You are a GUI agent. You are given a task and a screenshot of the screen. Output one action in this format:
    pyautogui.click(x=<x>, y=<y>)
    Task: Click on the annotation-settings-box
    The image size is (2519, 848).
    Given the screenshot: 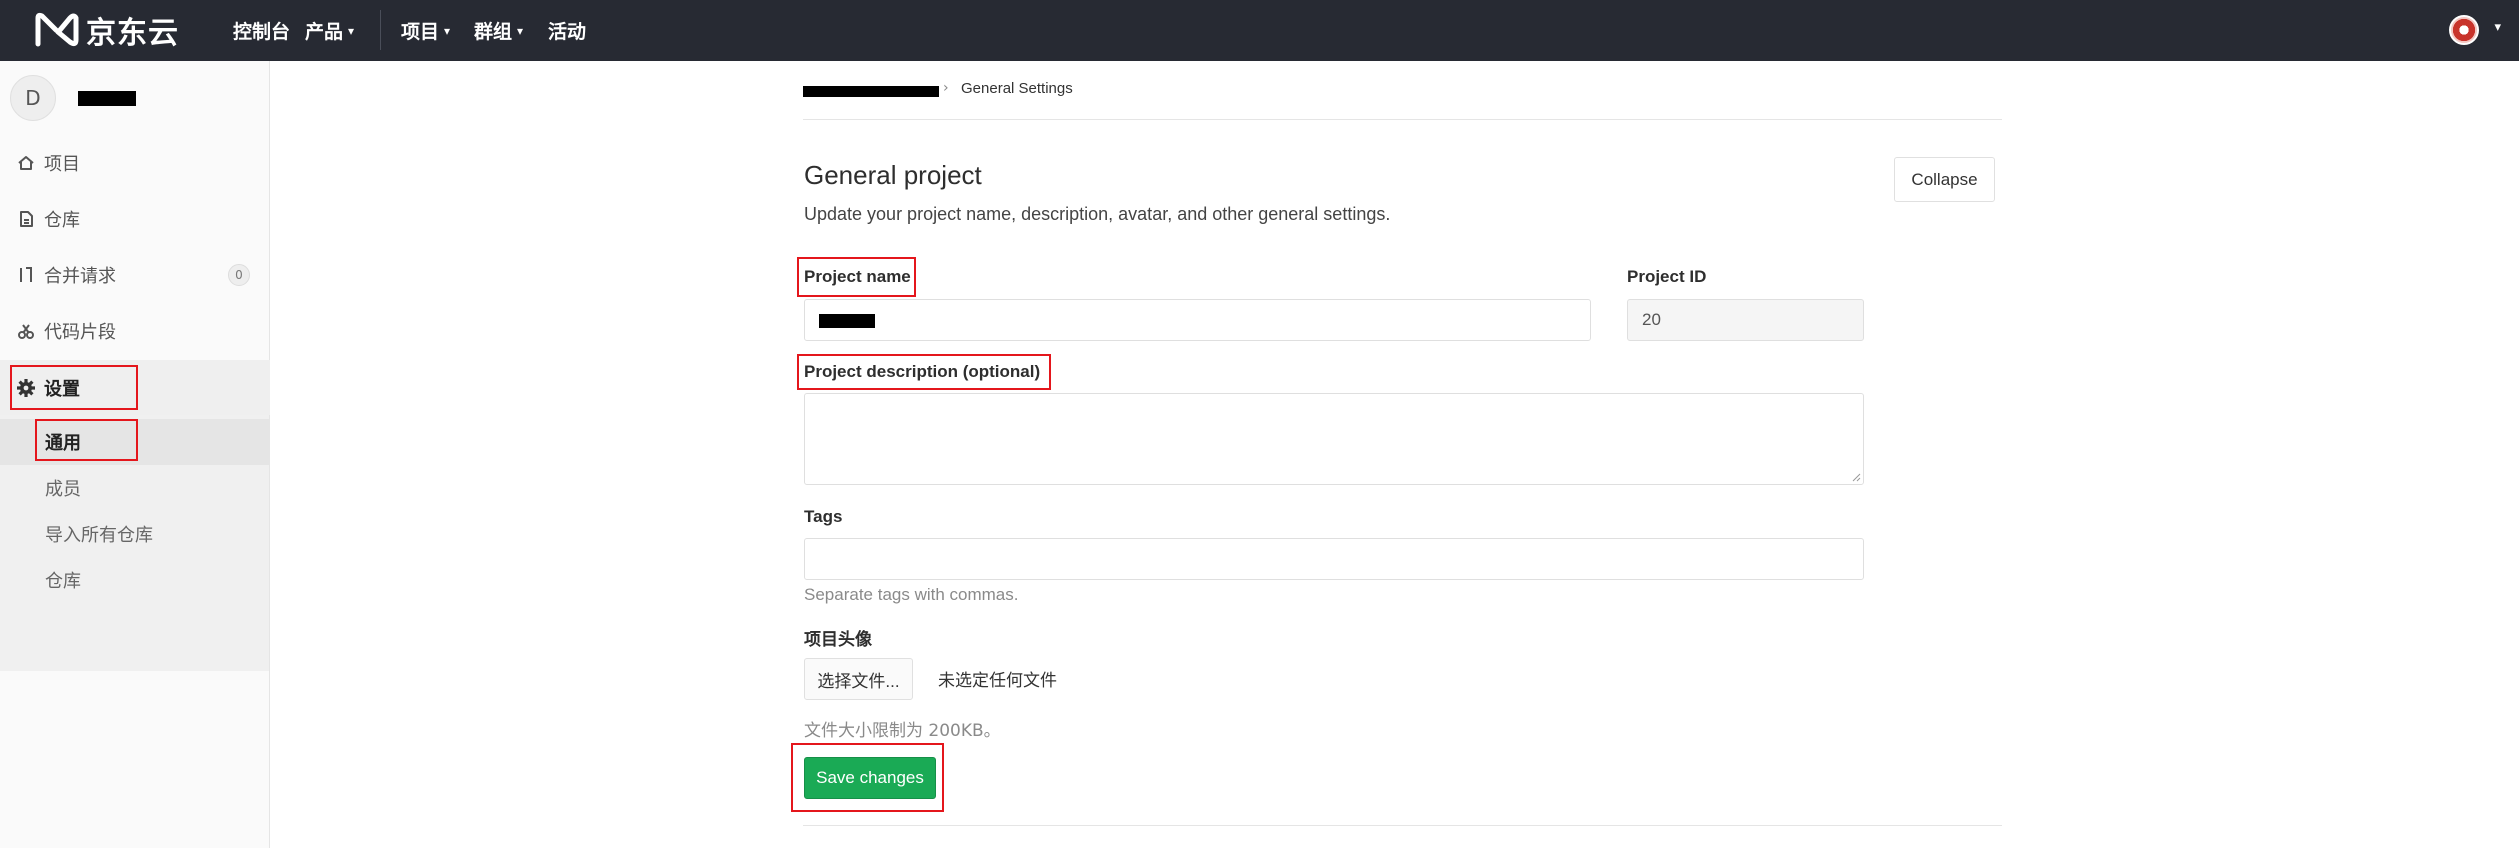 What is the action you would take?
    pyautogui.click(x=74, y=387)
    